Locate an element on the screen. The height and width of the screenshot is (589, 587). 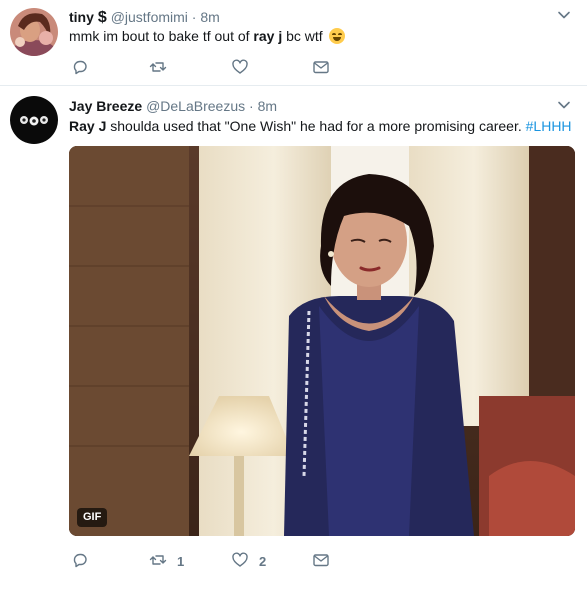
retweet-button is located at coordinates (163, 68).